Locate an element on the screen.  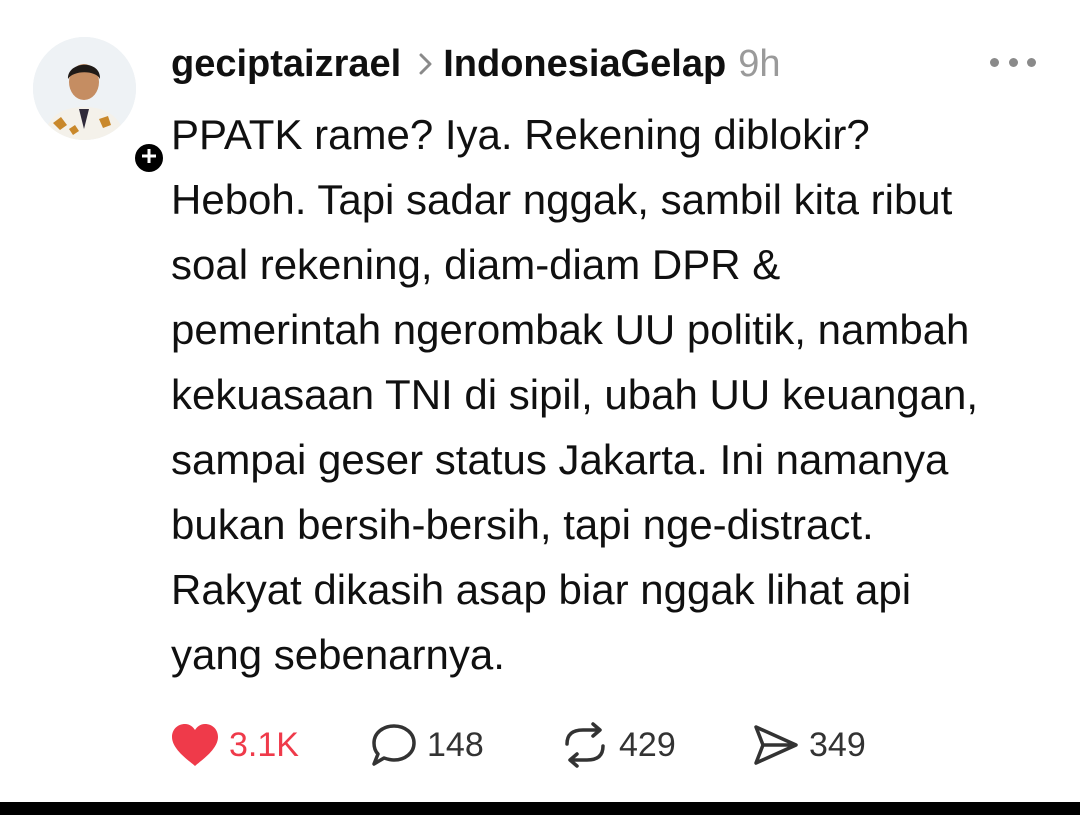
share-count: 349 is located at coordinates (837, 744).